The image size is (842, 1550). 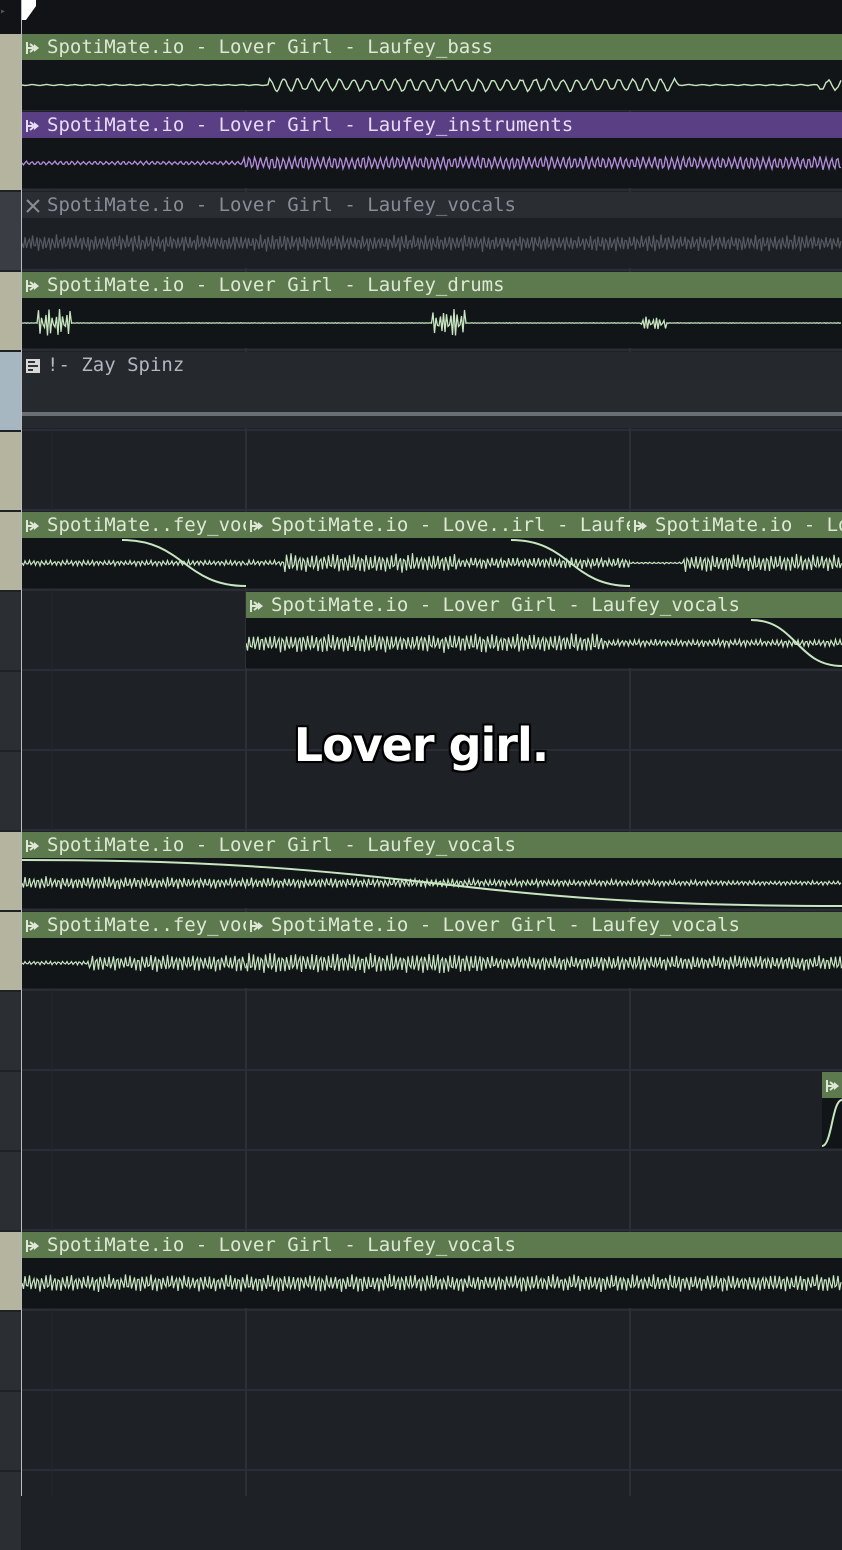 What do you see at coordinates (116, 365) in the screenshot?
I see `clip-title: !- Zay Spinz` at bounding box center [116, 365].